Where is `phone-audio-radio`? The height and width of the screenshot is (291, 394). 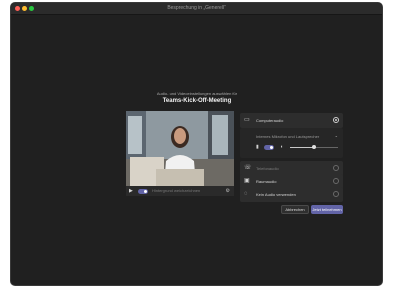 phone-audio-radio is located at coordinates (336, 168).